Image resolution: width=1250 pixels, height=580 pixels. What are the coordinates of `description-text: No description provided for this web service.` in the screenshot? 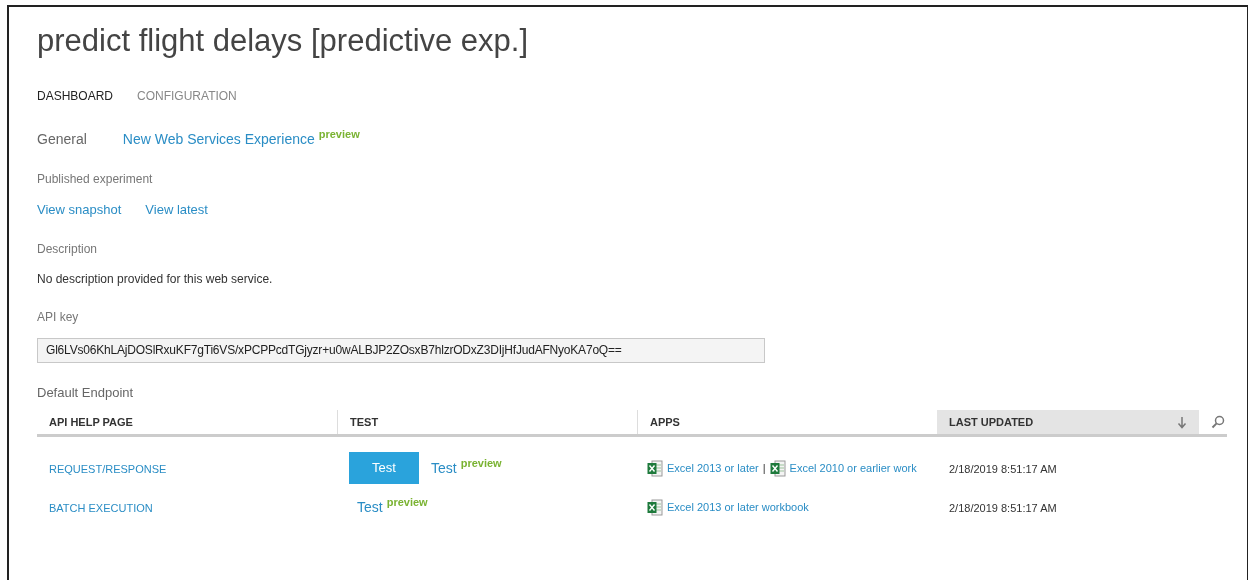 It's located at (155, 279).